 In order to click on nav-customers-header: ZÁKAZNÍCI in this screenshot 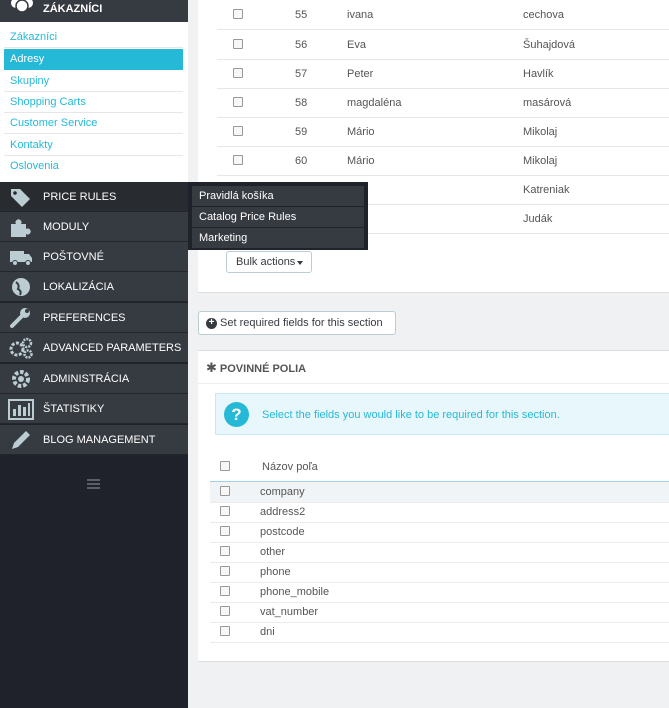, I will do `click(94, 11)`.